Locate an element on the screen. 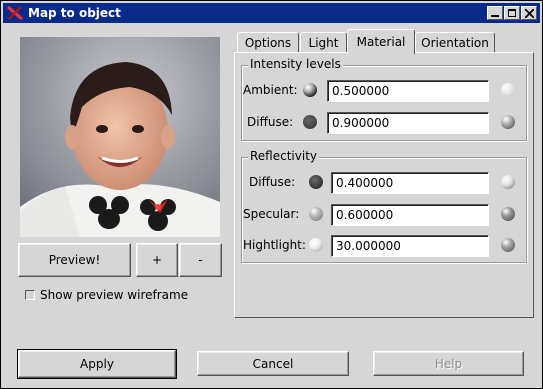 This screenshot has height=389, width=543. tab-light-label: Light is located at coordinates (323, 42).